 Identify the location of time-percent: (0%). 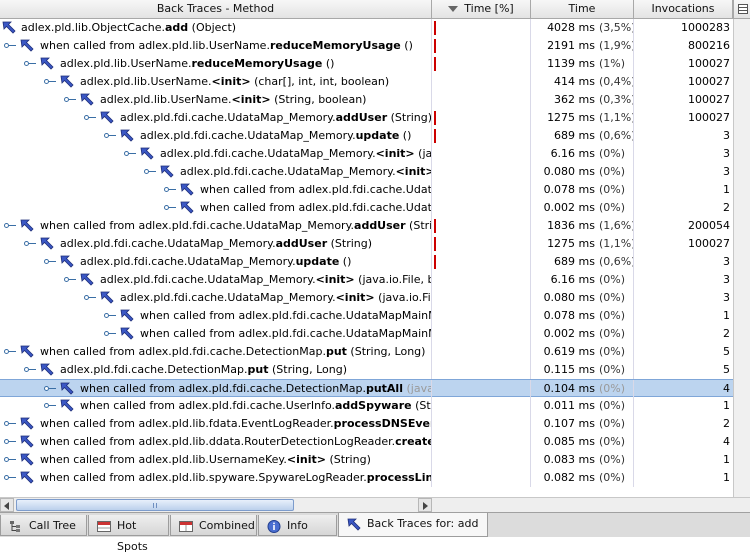
(612, 279).